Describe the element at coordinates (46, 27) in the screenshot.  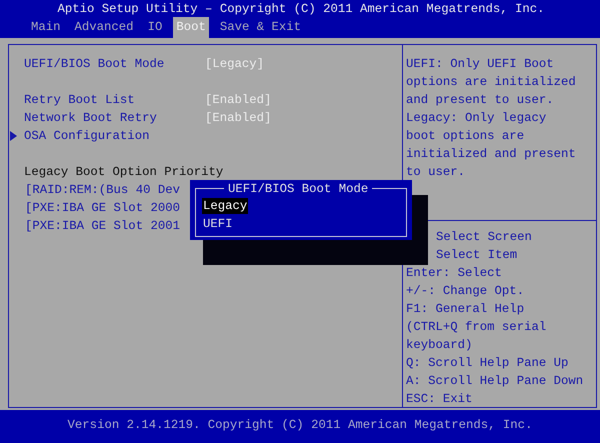
I see `menu-tab: Main` at that location.